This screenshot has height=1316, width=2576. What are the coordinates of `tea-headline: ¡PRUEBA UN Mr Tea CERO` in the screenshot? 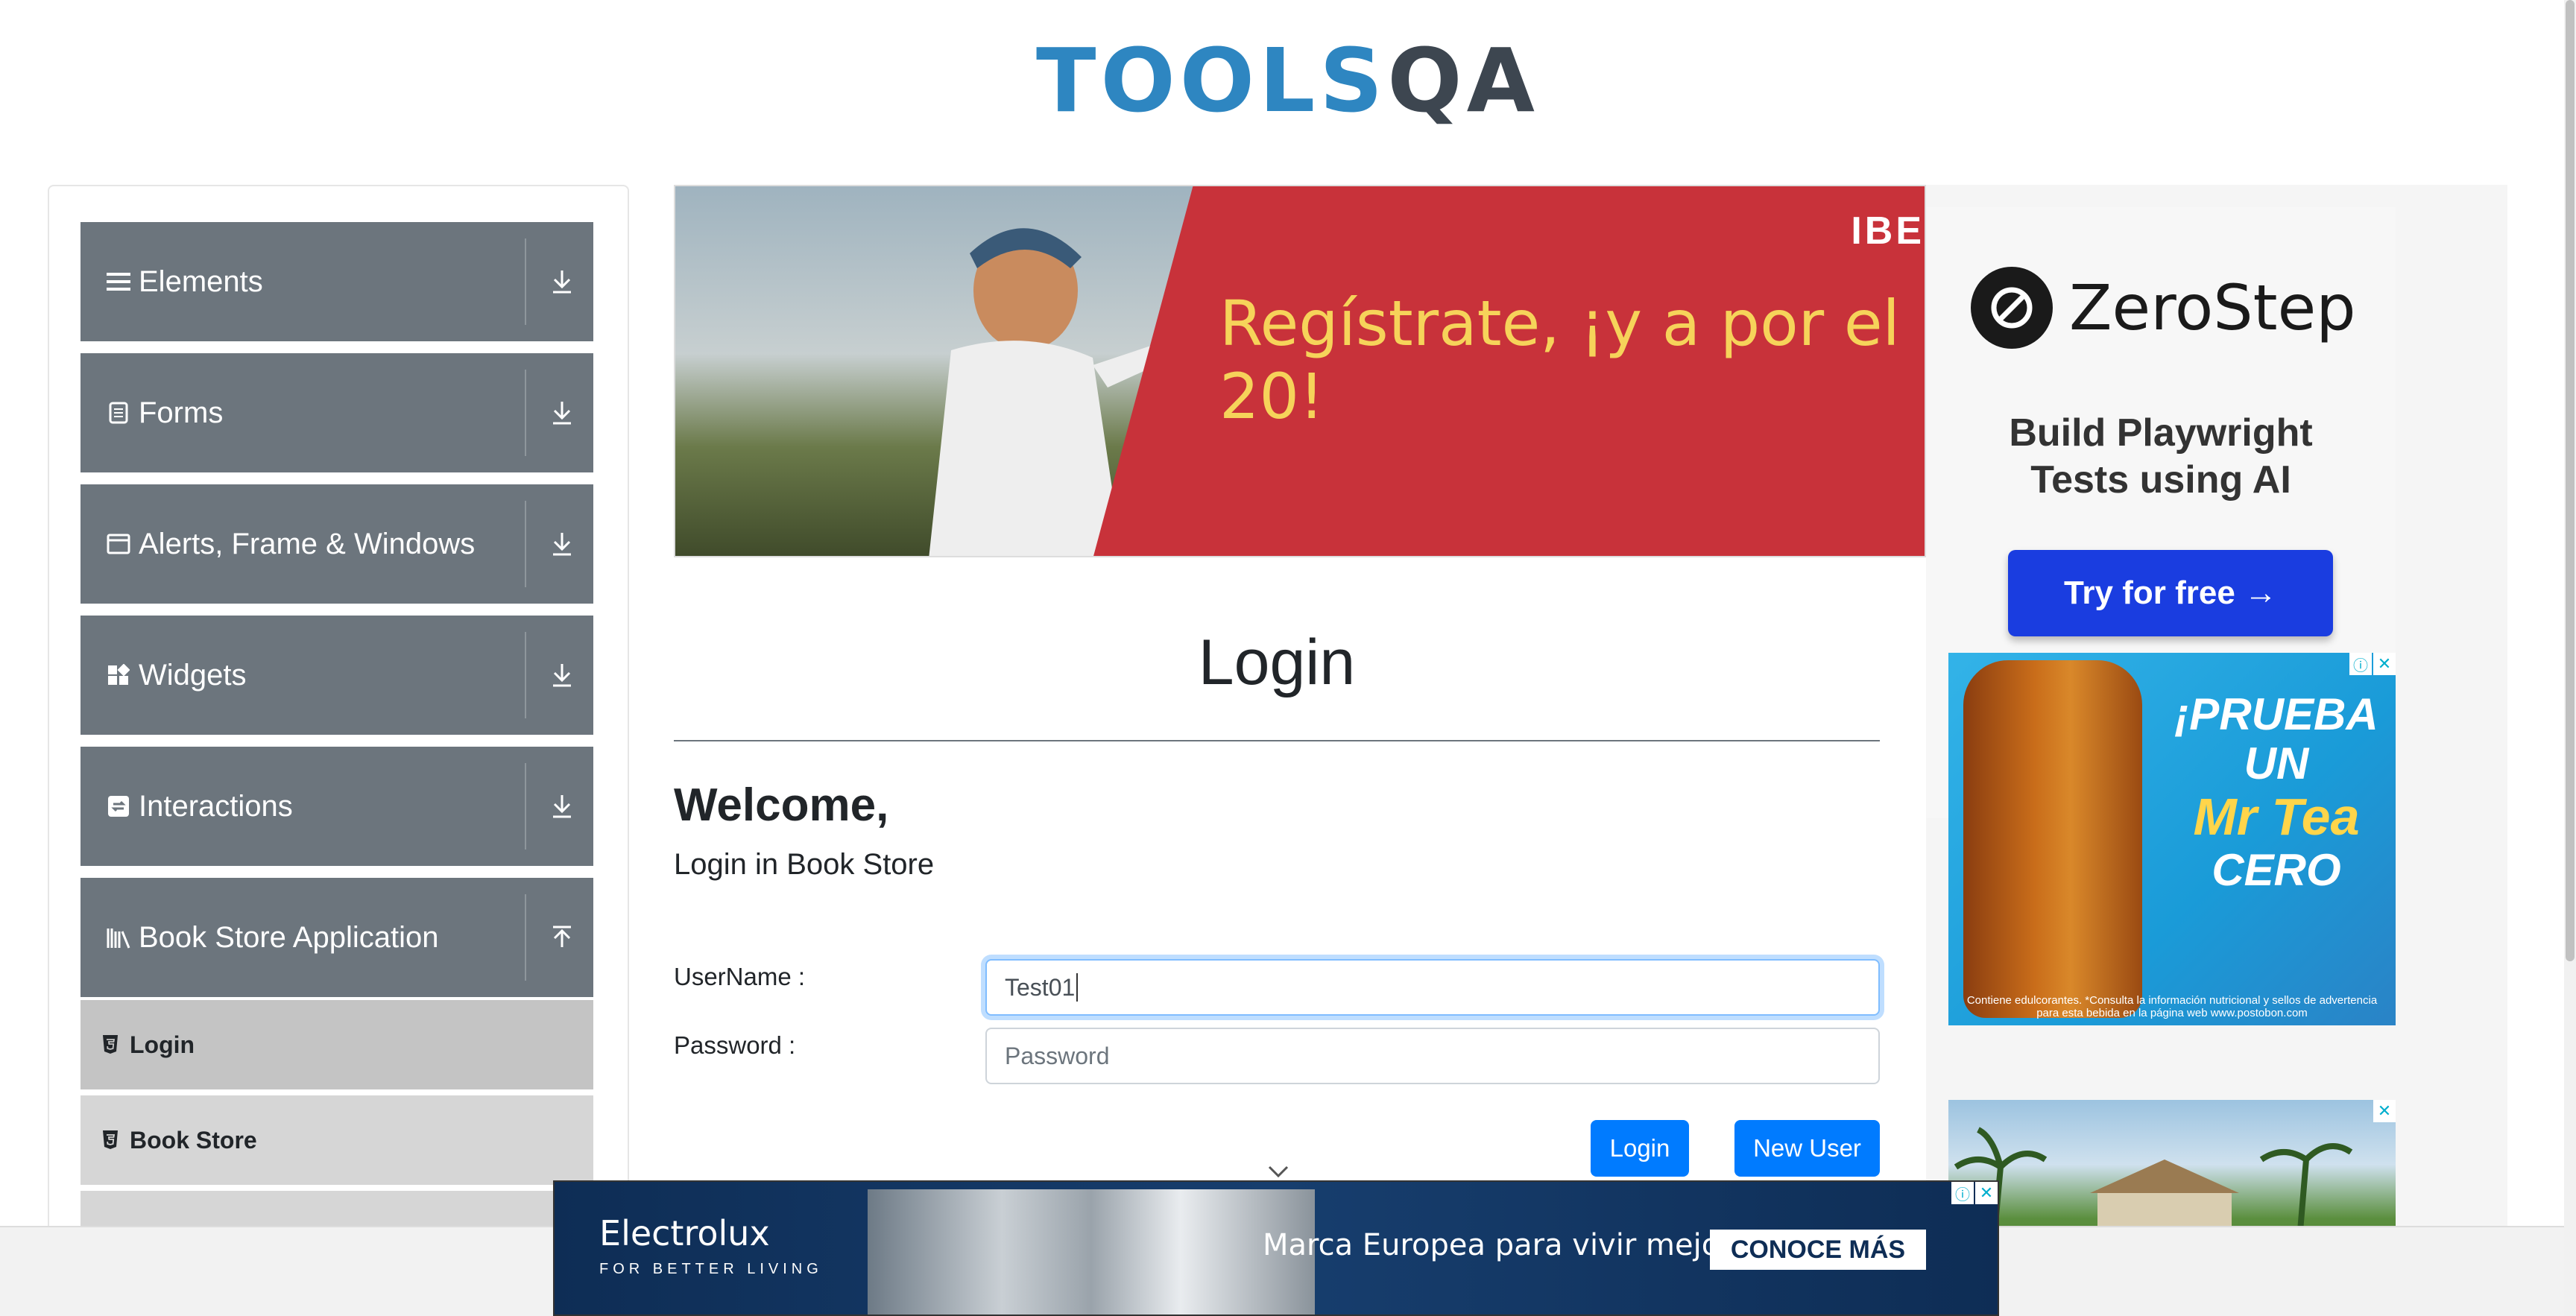 It's located at (2276, 792).